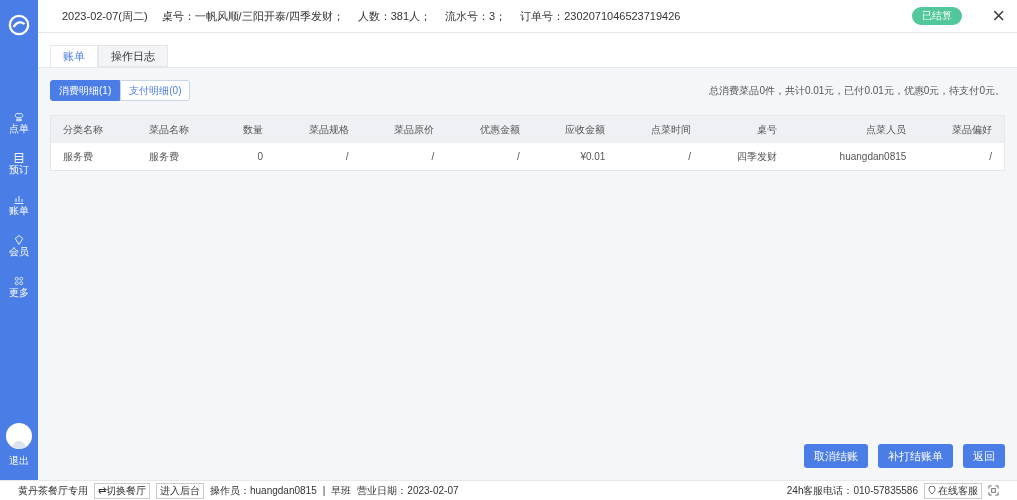 The image size is (1017, 500). What do you see at coordinates (19, 123) in the screenshot?
I see `sidebar-item: 点单` at bounding box center [19, 123].